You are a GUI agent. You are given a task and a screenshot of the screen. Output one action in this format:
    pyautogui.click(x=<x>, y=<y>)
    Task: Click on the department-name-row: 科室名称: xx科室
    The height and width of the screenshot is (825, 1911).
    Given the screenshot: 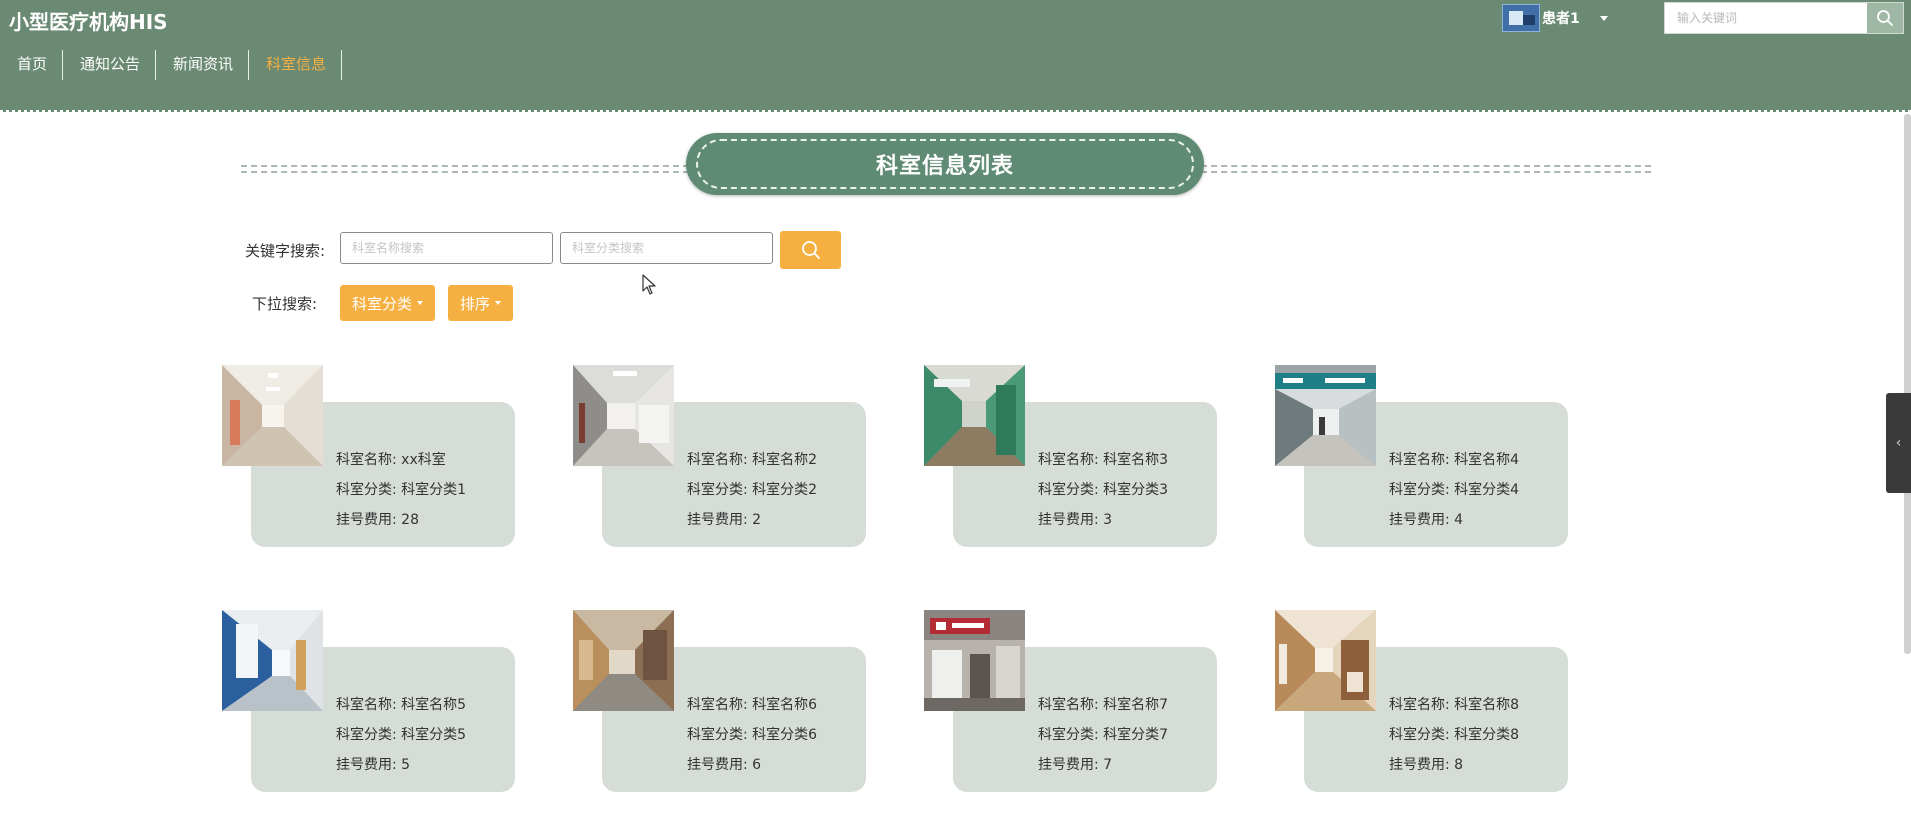 What is the action you would take?
    pyautogui.click(x=401, y=460)
    